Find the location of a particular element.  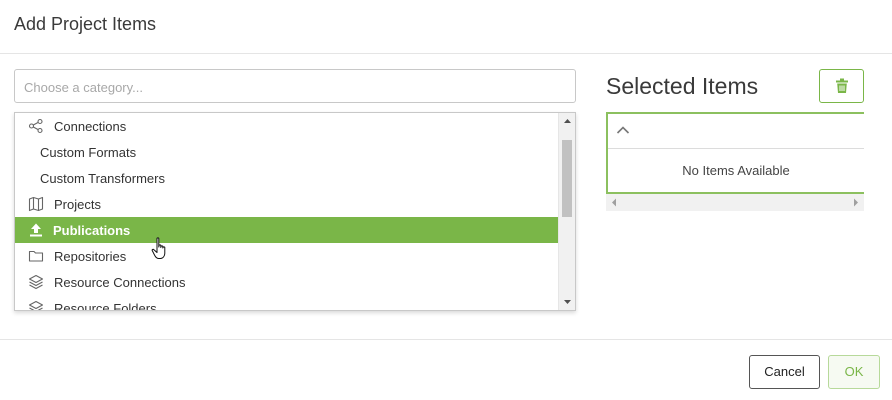

ok-button: OK is located at coordinates (854, 372).